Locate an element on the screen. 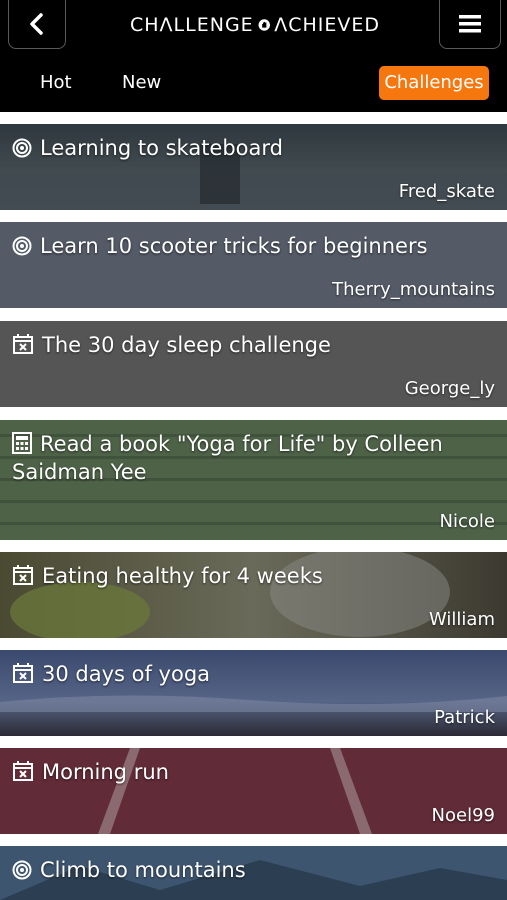  challenge-author: Fred_skate is located at coordinates (446, 191).